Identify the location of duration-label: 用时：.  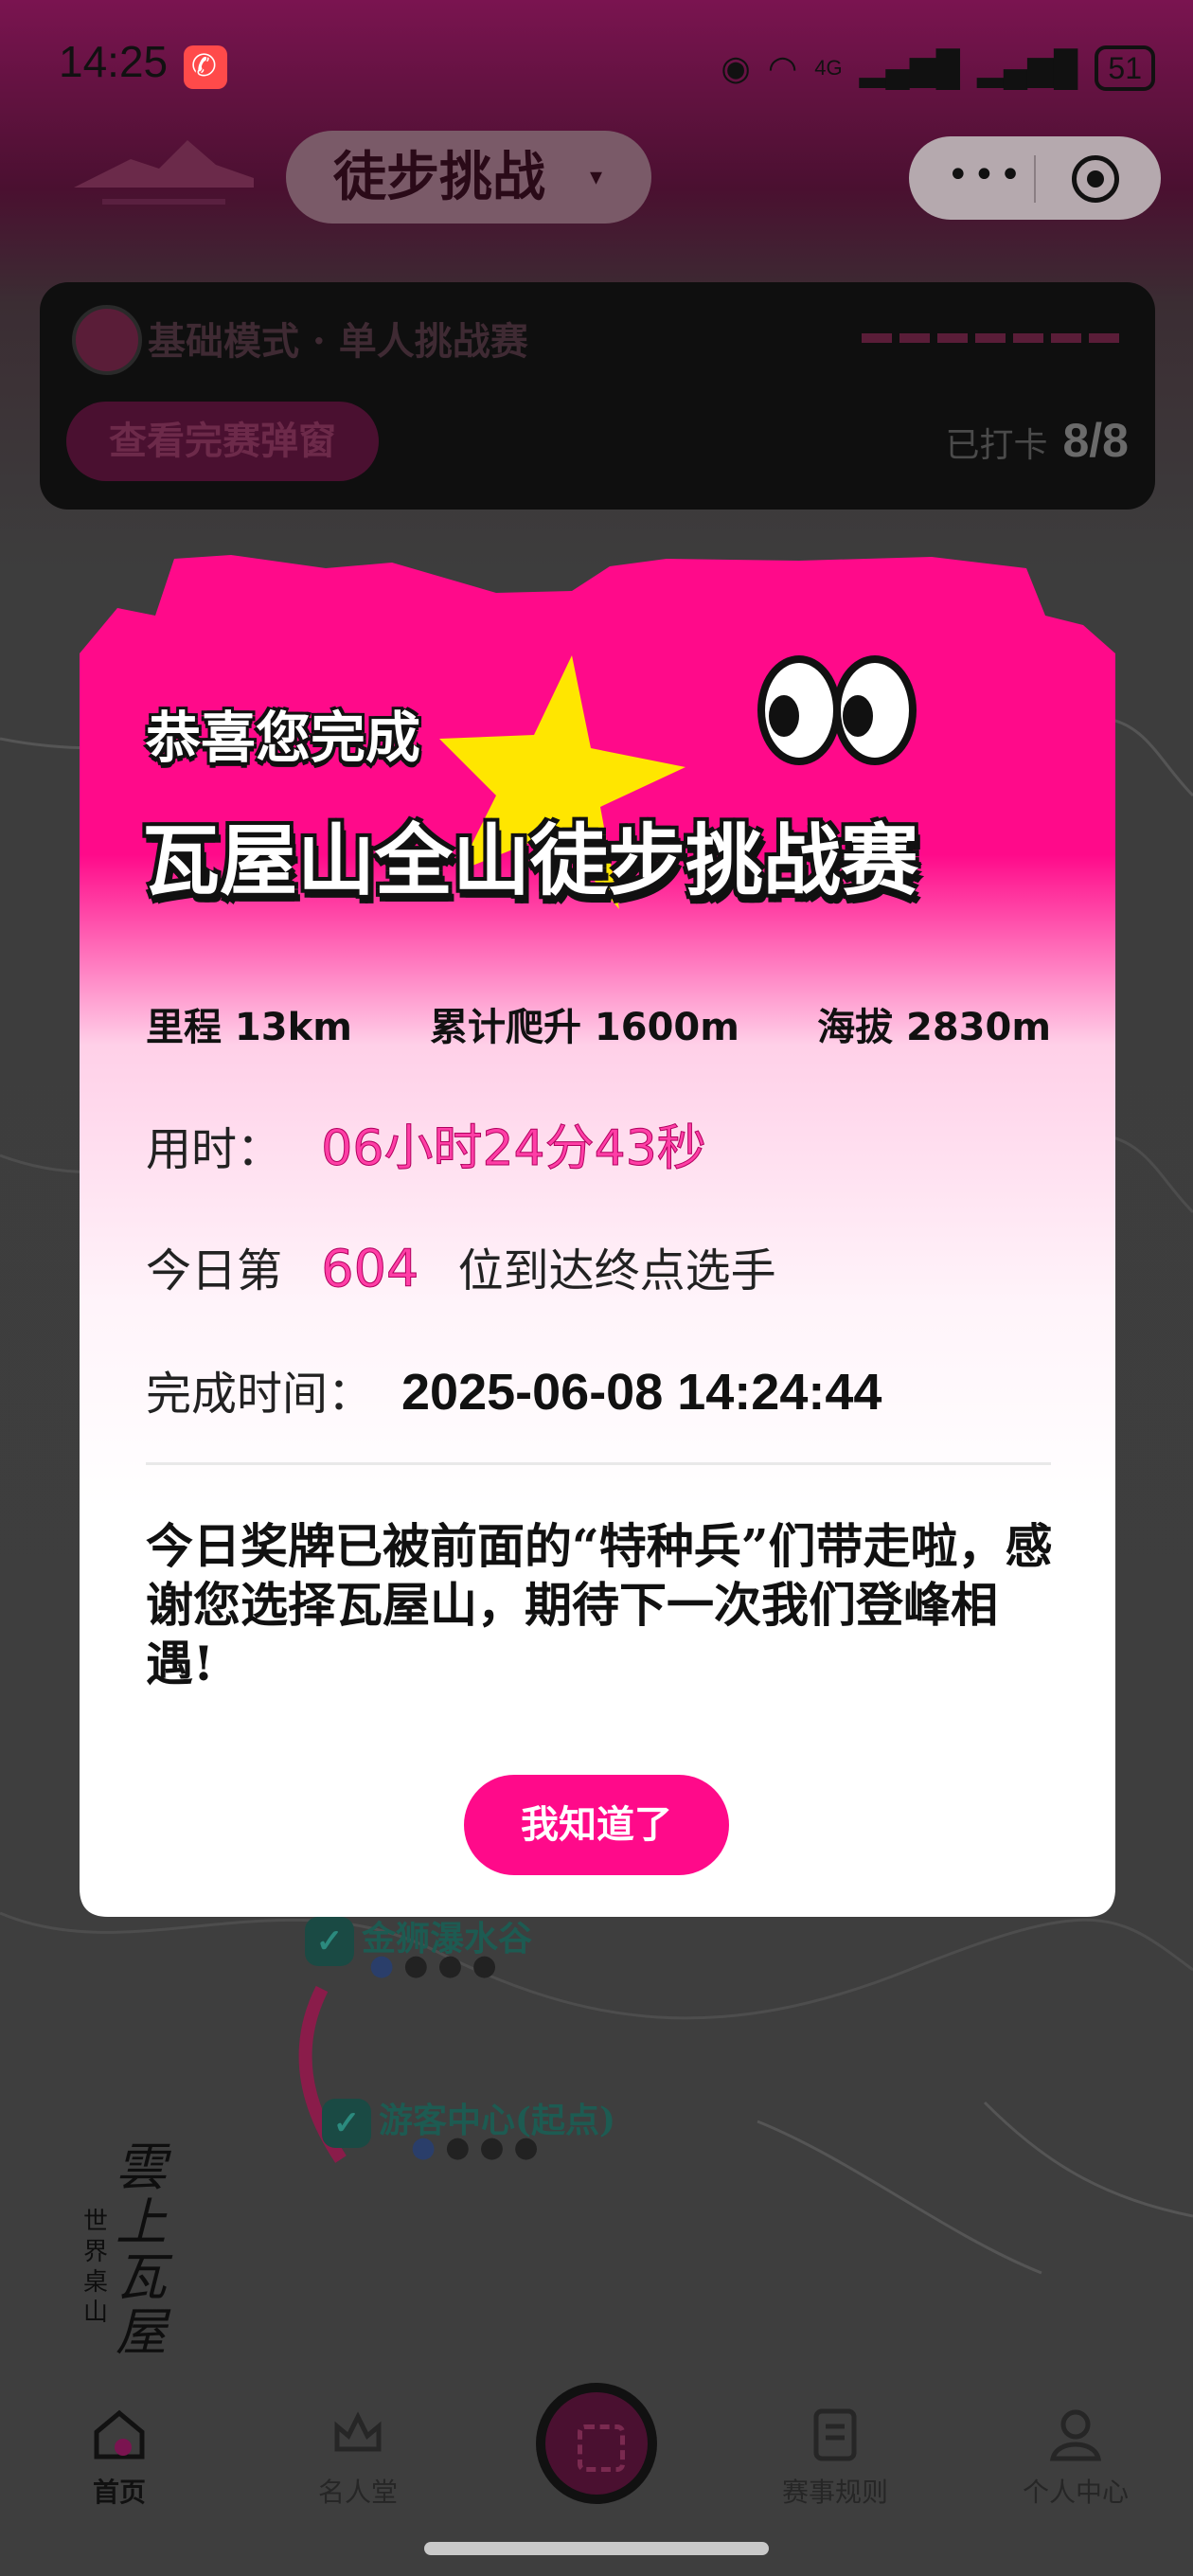
(214, 1149).